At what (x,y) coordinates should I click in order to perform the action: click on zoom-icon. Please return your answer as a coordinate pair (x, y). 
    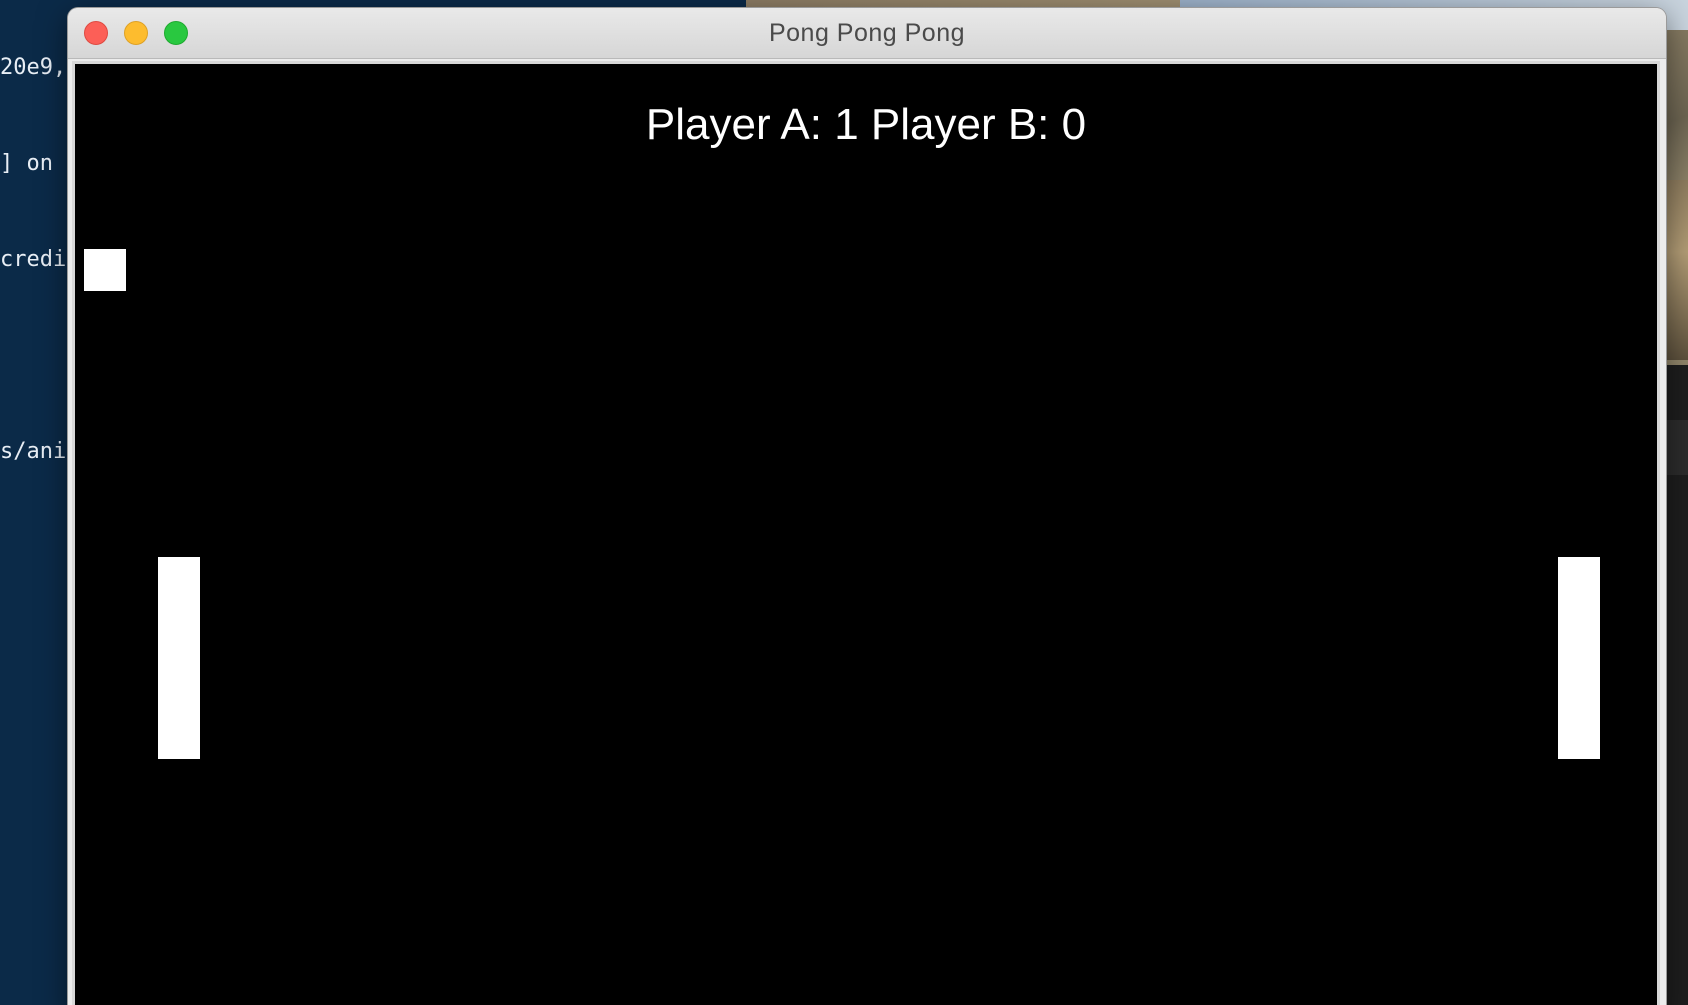
    Looking at the image, I should click on (176, 33).